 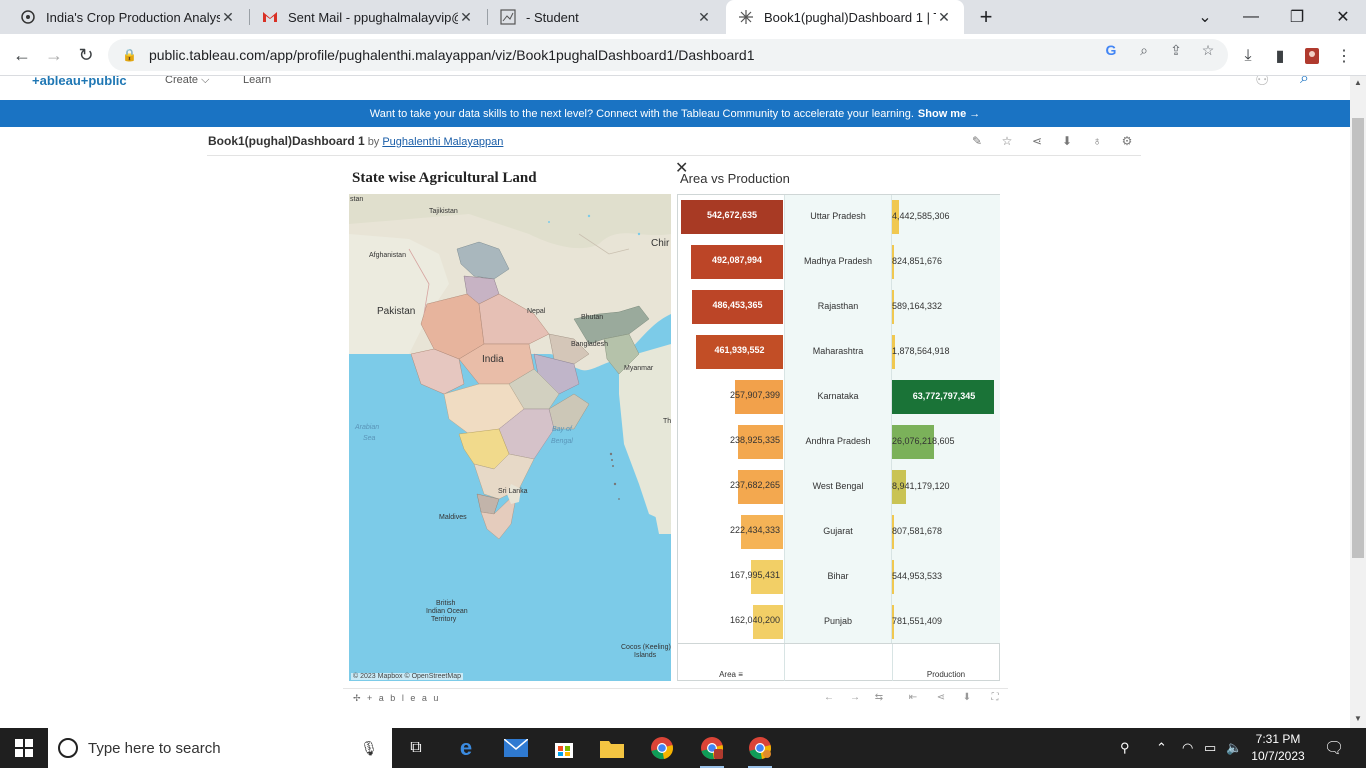 I want to click on edit-icon: ✎, so click(x=977, y=143).